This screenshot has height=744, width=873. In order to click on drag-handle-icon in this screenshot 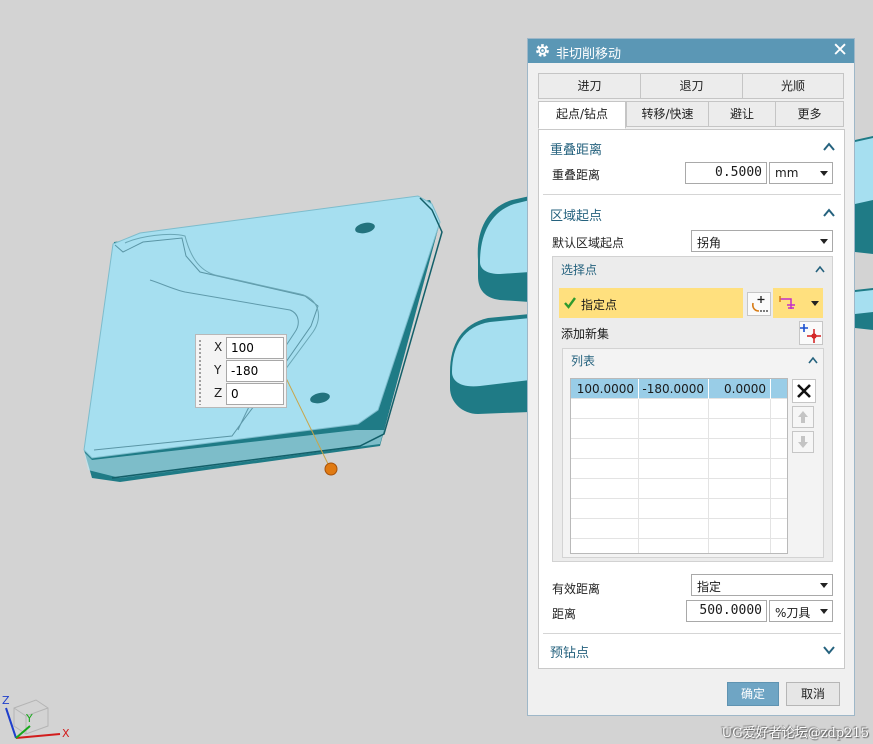, I will do `click(200, 372)`.